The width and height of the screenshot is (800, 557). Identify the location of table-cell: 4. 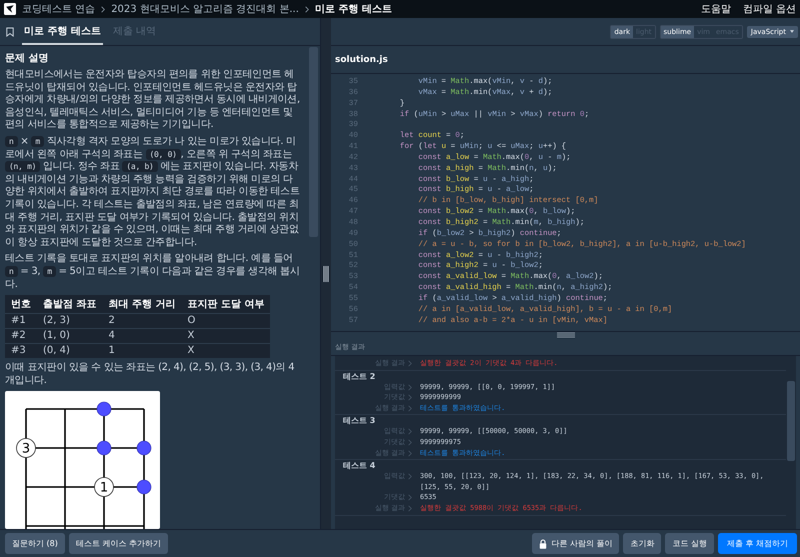
(142, 336).